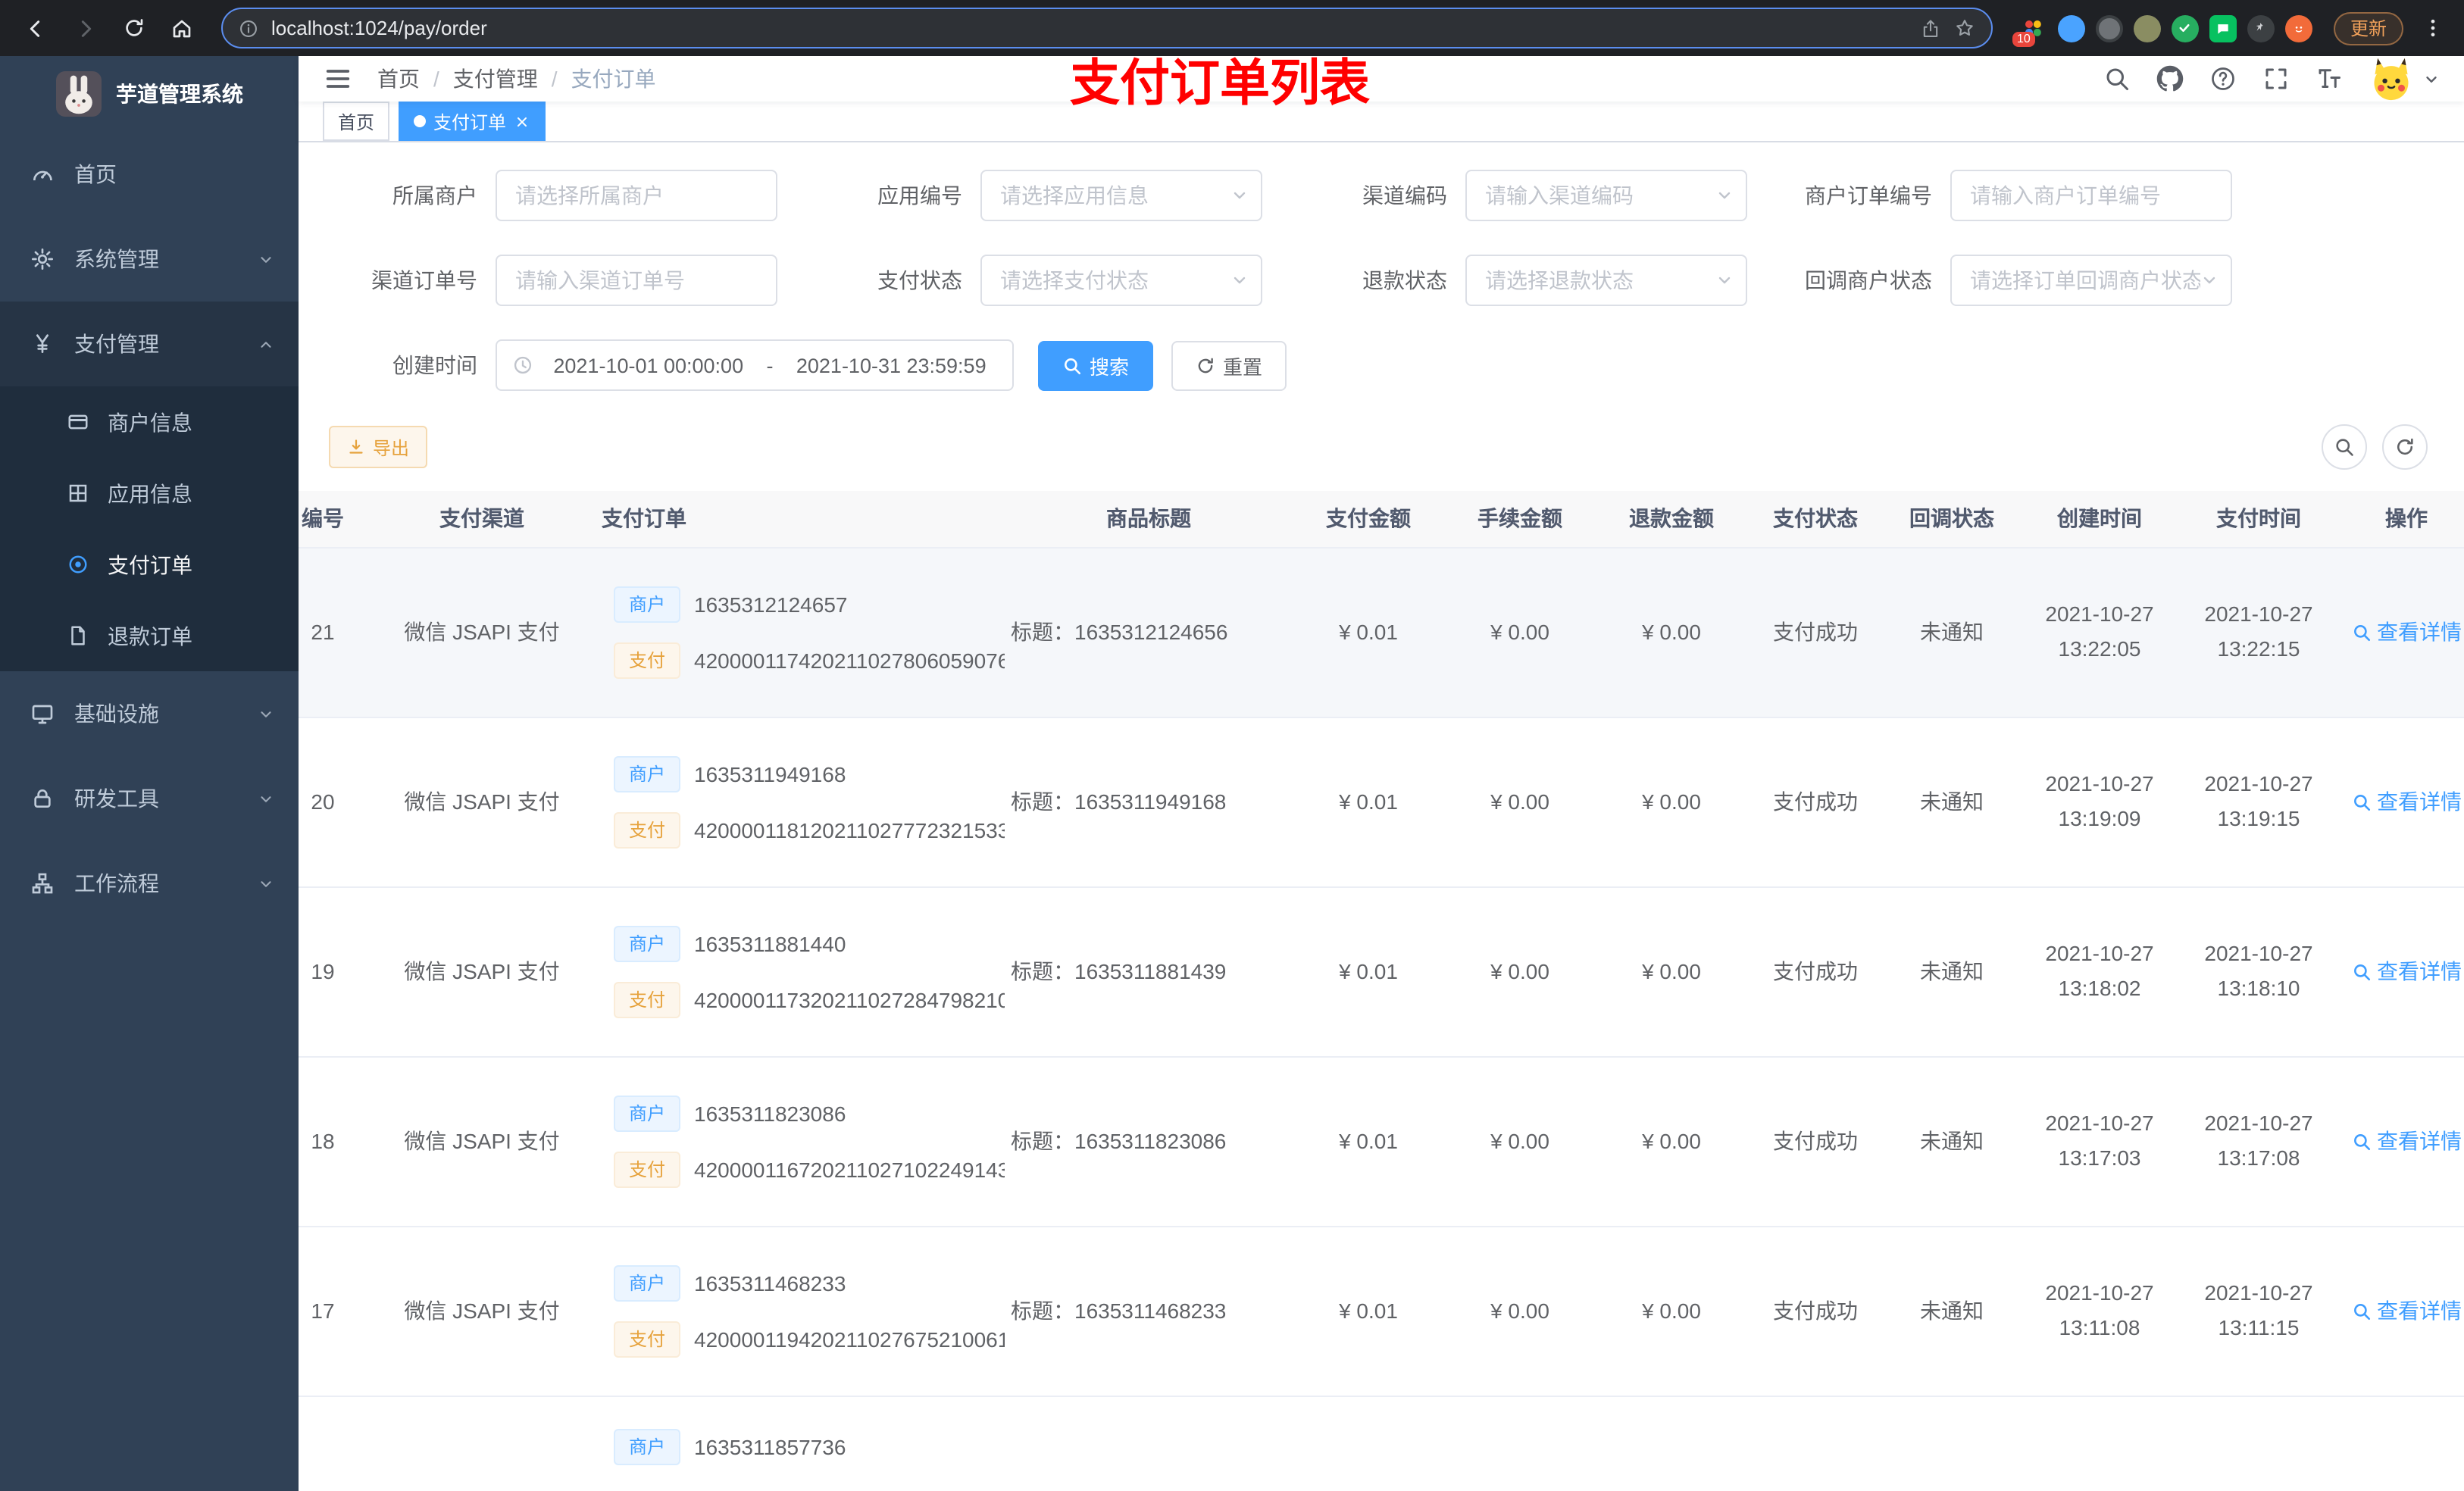  Describe the element at coordinates (2344, 447) in the screenshot. I see `toggle-search-button` at that location.